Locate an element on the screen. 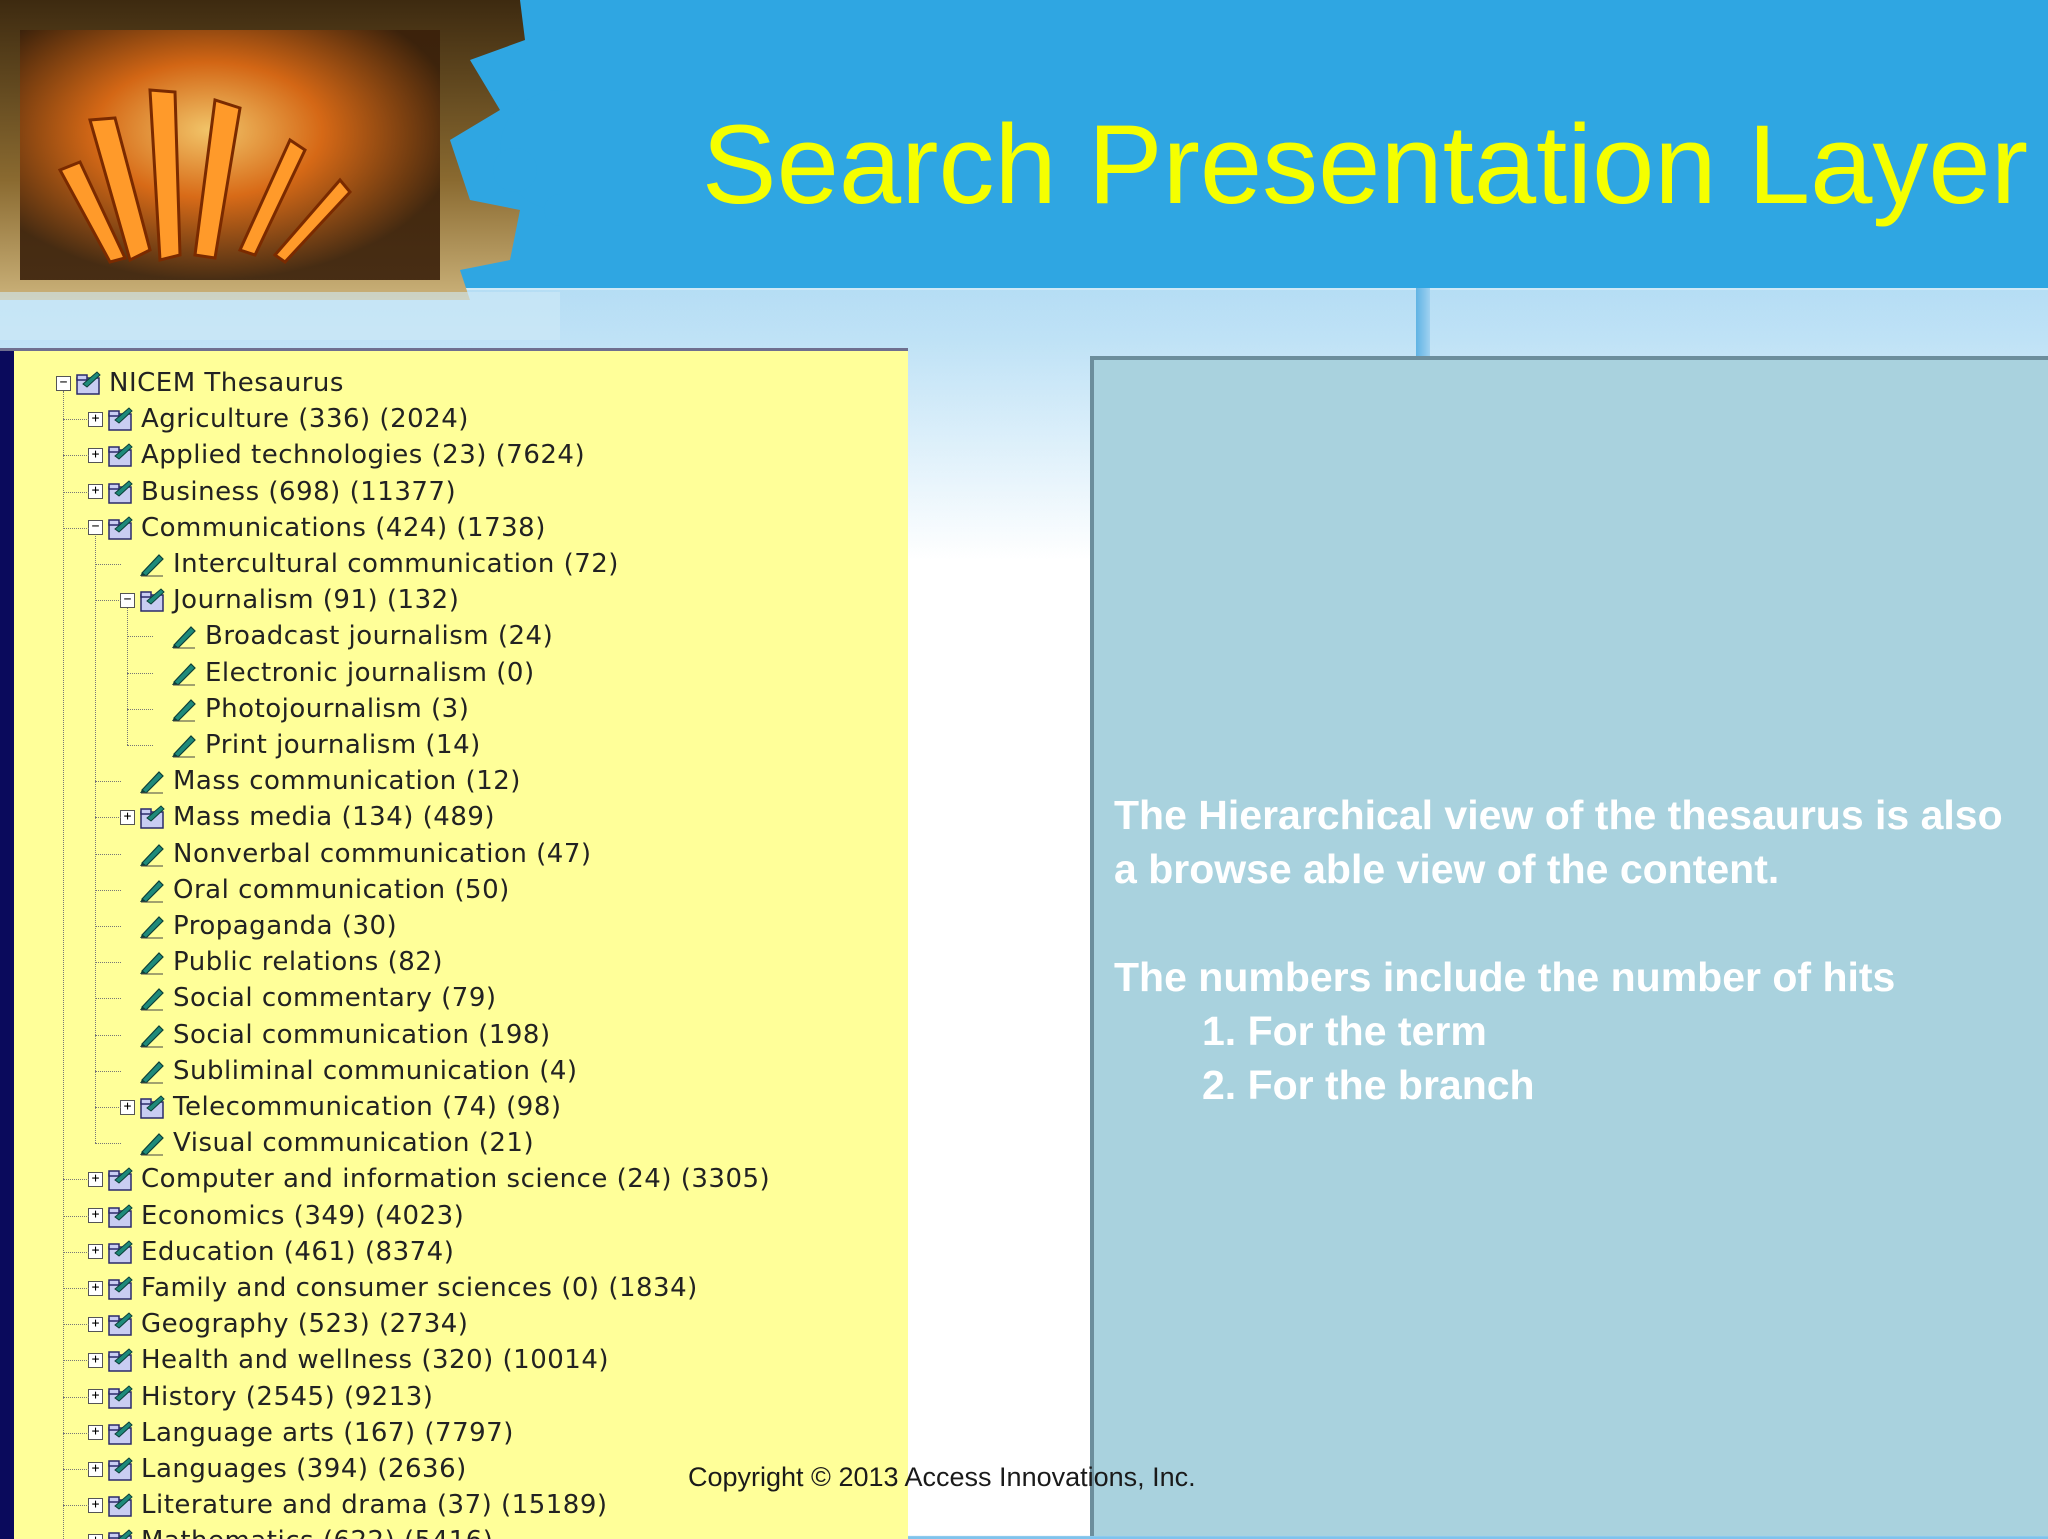 The height and width of the screenshot is (1539, 2048). tree-node: Visual communication (21) is located at coordinates (327, 1143).